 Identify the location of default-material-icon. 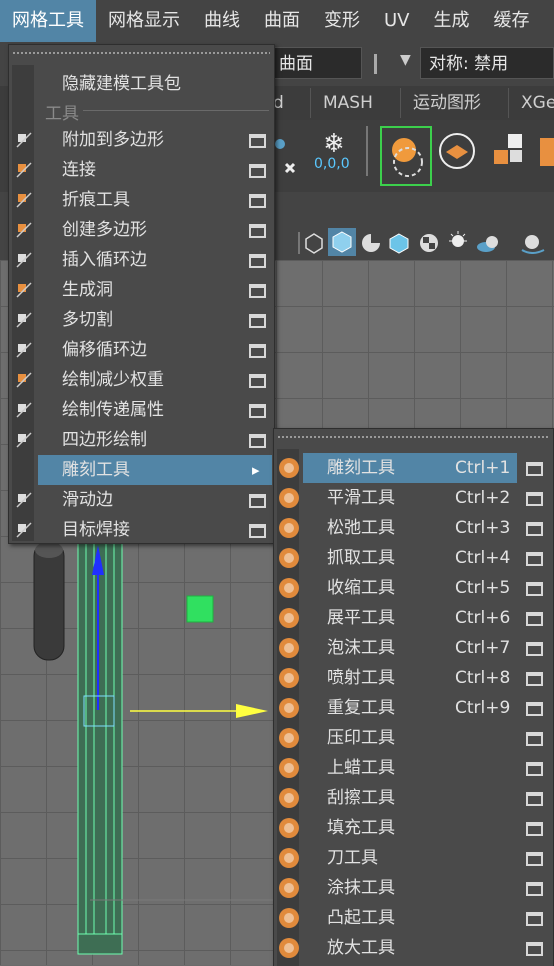
(371, 245).